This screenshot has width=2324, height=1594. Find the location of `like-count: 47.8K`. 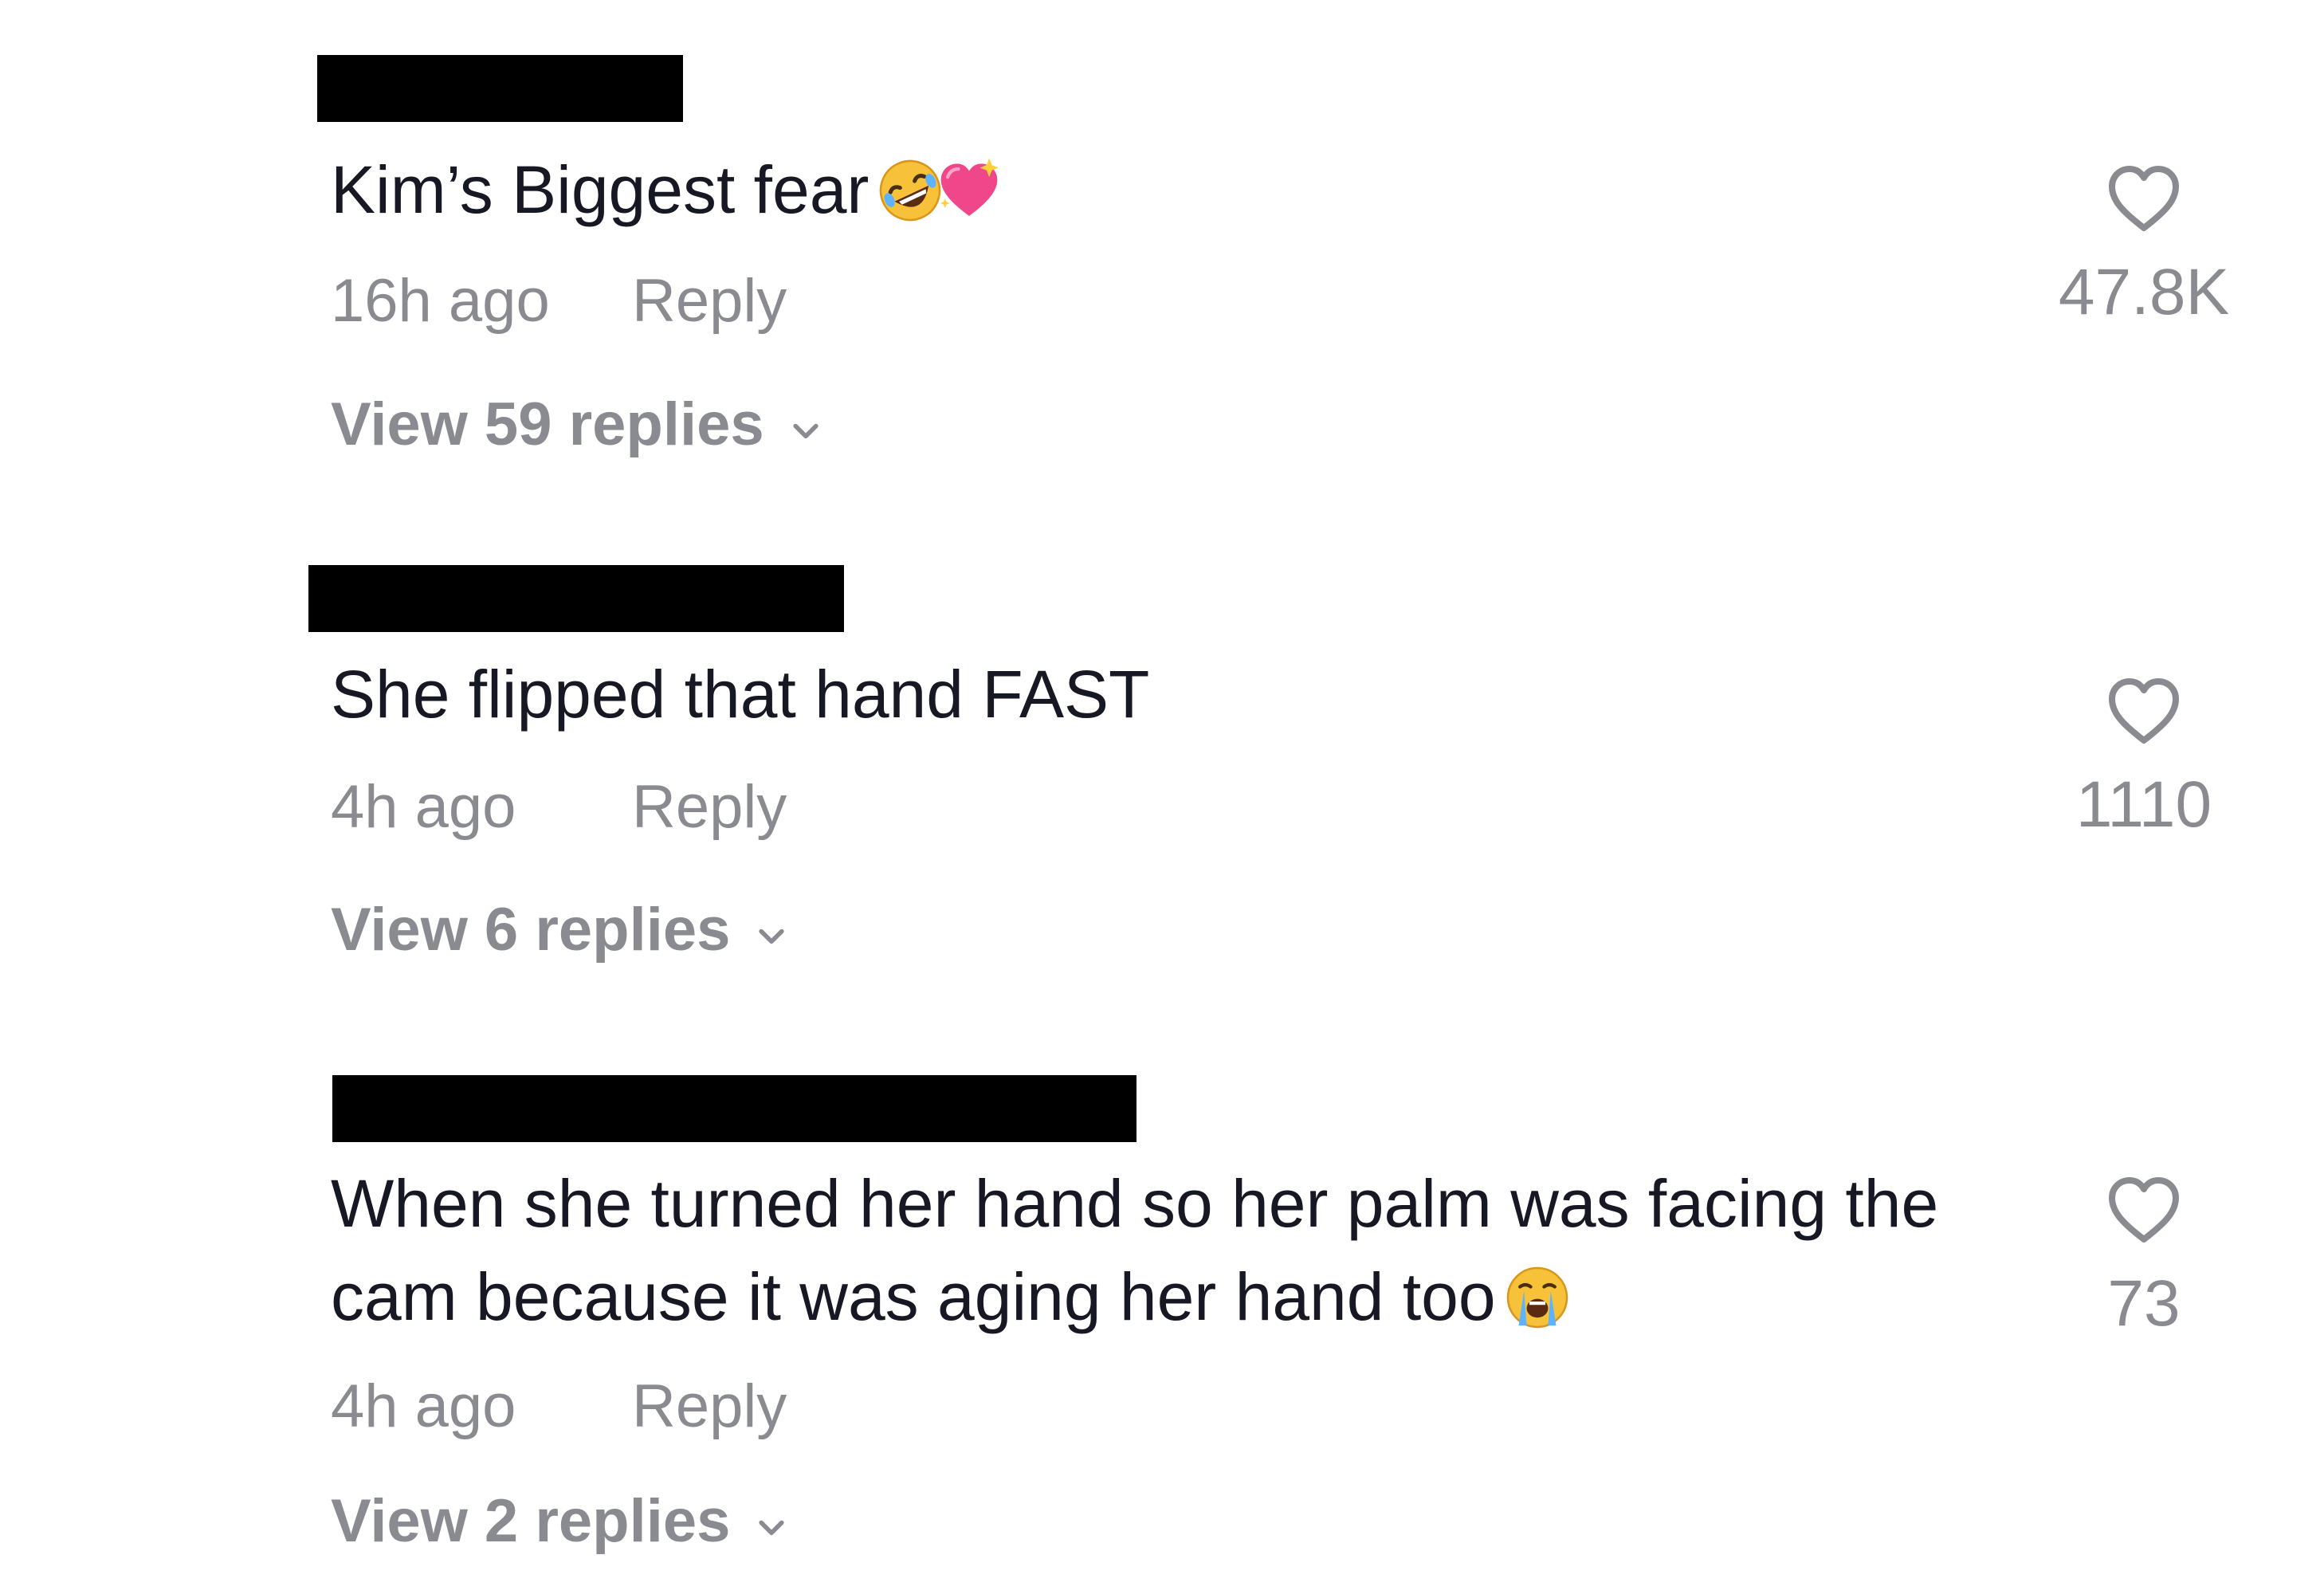

like-count: 47.8K is located at coordinates (2144, 292).